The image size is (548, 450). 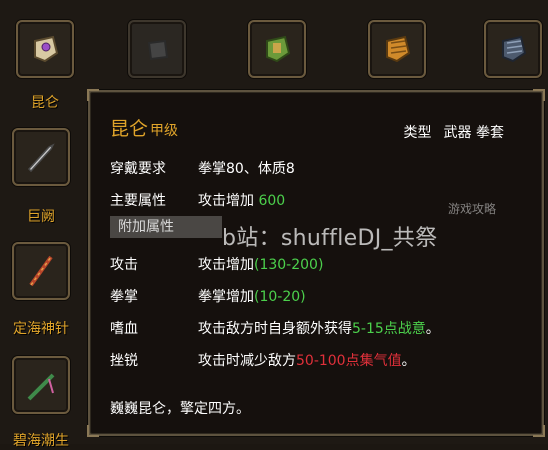 What do you see at coordinates (246, 169) in the screenshot?
I see `requirement-value: 拳掌80、体质8` at bounding box center [246, 169].